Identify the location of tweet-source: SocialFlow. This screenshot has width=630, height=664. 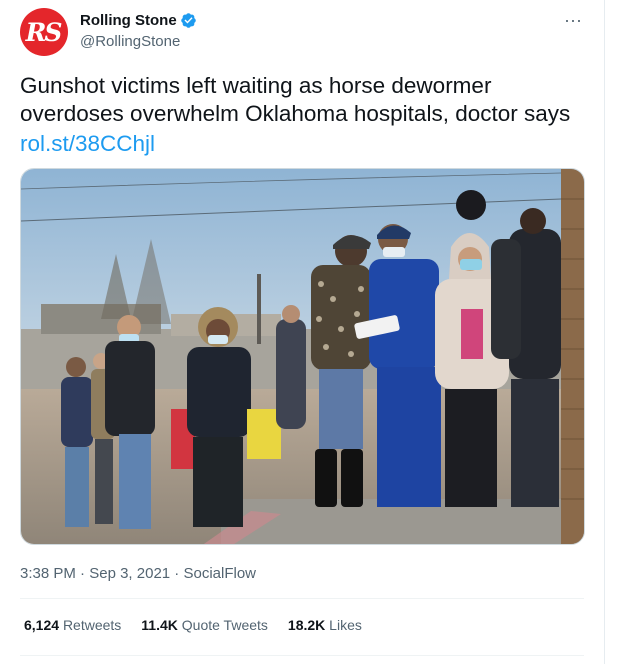
(219, 573).